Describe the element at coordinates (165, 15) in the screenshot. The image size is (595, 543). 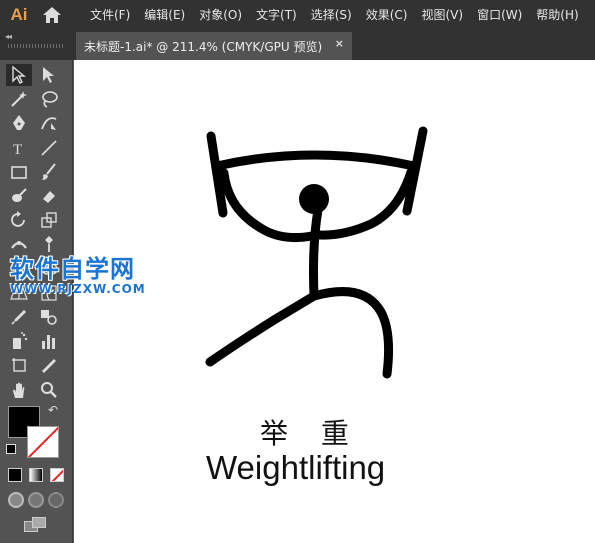
I see `menu-item: 编辑(E)` at that location.